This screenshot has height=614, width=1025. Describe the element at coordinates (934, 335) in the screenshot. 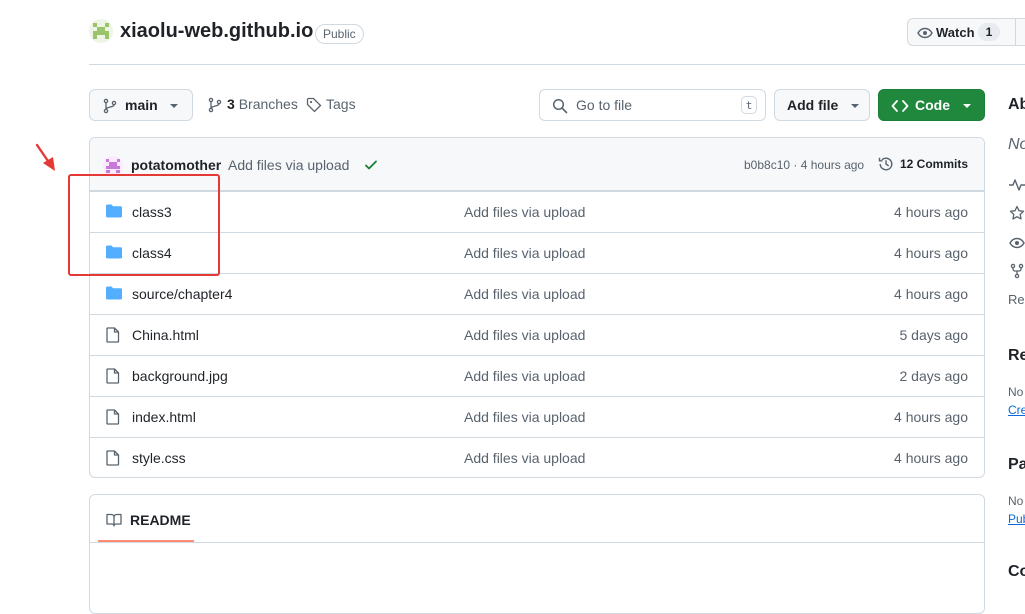

I see `file-commit-time: 5 days ago` at that location.